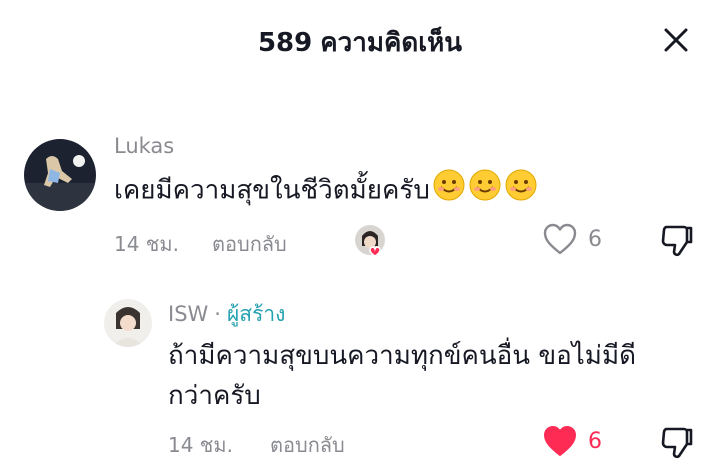 This screenshot has width=720, height=473. Describe the element at coordinates (188, 314) in the screenshot. I see `reply-username: ISW` at that location.